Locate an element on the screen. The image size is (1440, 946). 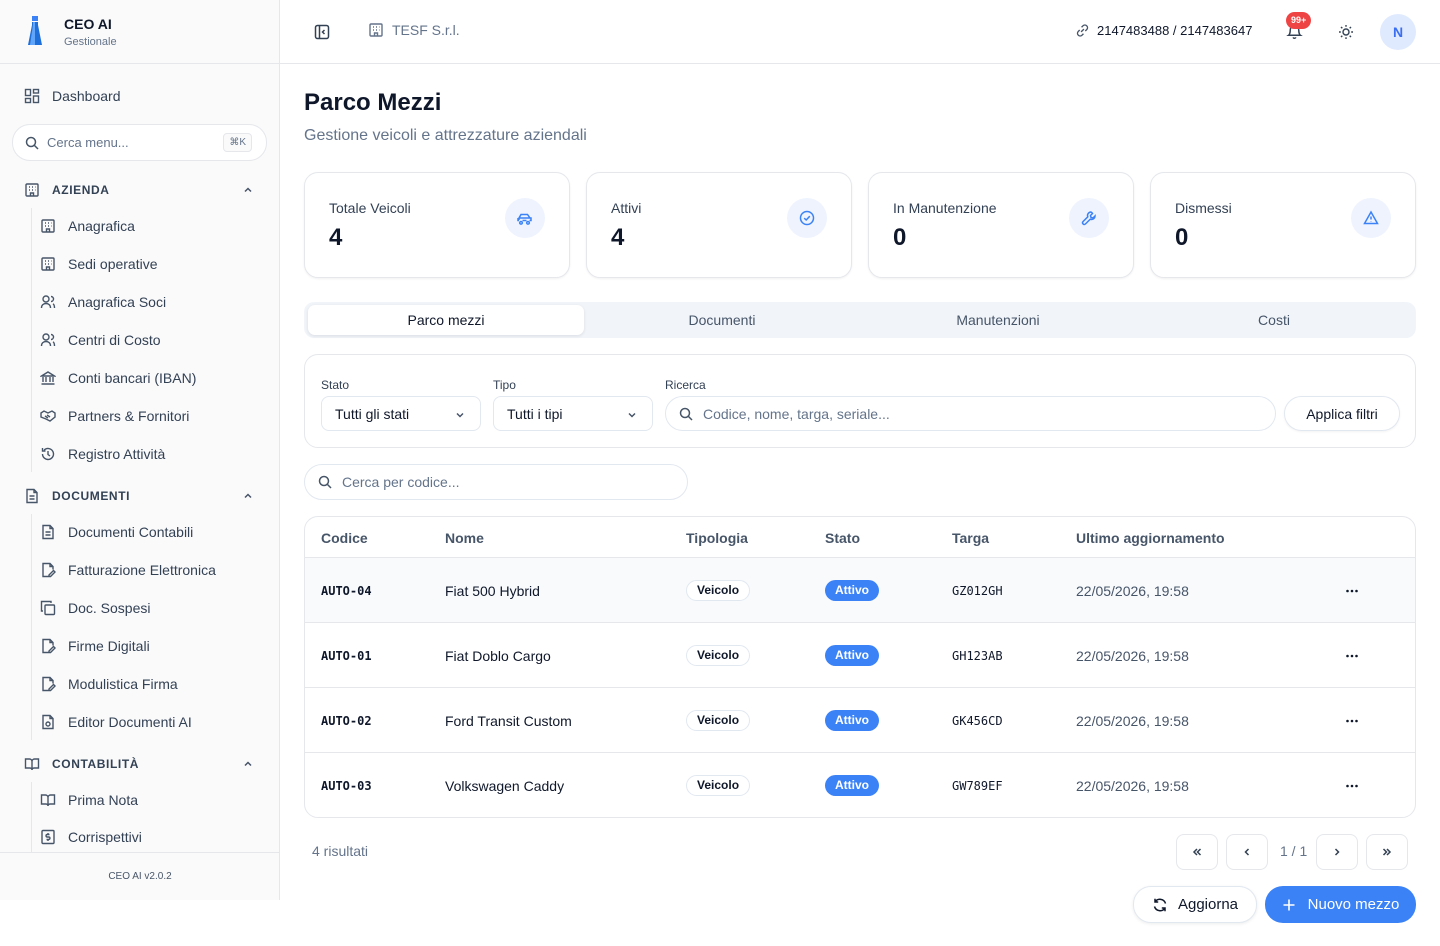
chevrons-left-icon is located at coordinates (1197, 852).